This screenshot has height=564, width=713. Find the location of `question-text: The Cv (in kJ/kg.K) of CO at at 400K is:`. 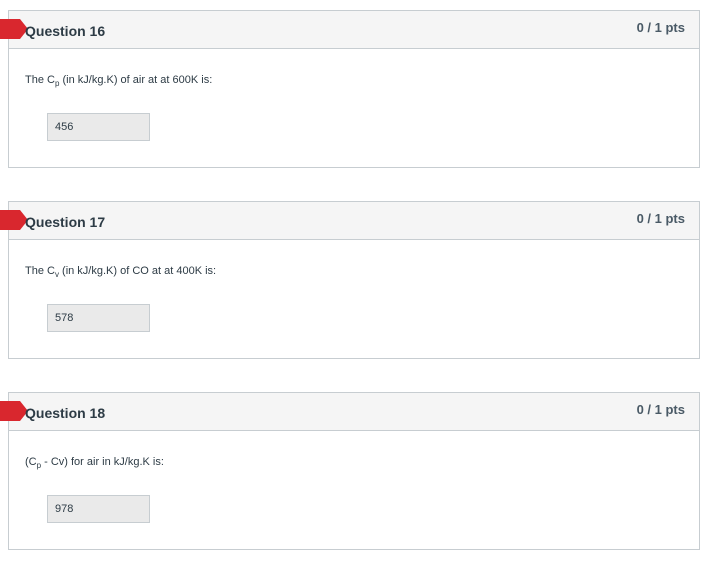

question-text: The Cv (in kJ/kg.K) of CO at at 400K is: is located at coordinates (121, 272).